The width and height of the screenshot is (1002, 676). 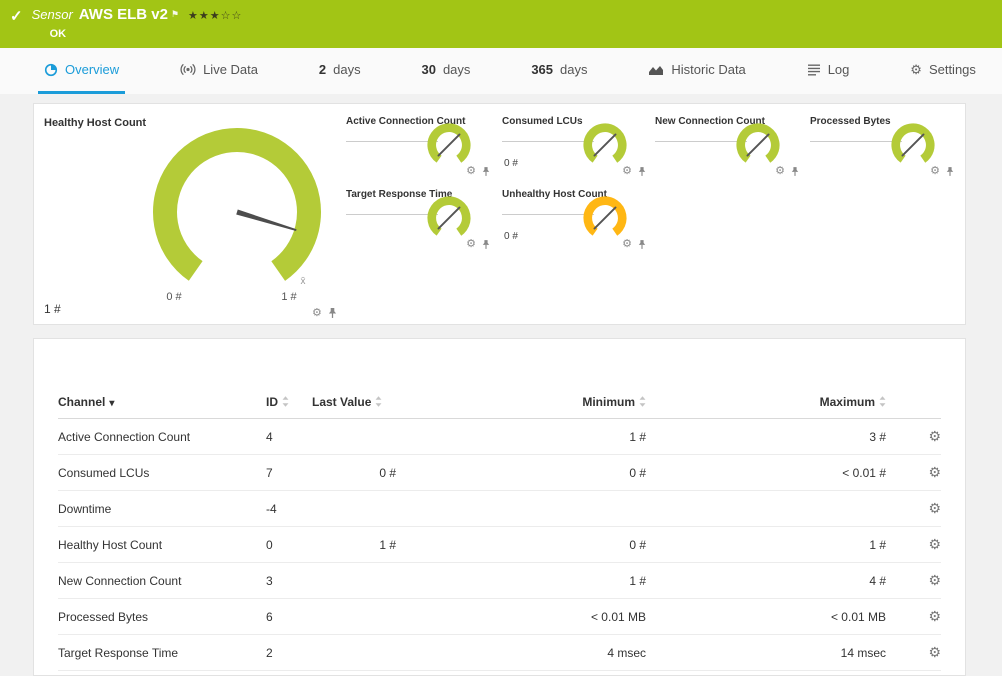 What do you see at coordinates (237, 212) in the screenshot?
I see `healthy-host-count-gauge: 0 # 1 # x̄` at bounding box center [237, 212].